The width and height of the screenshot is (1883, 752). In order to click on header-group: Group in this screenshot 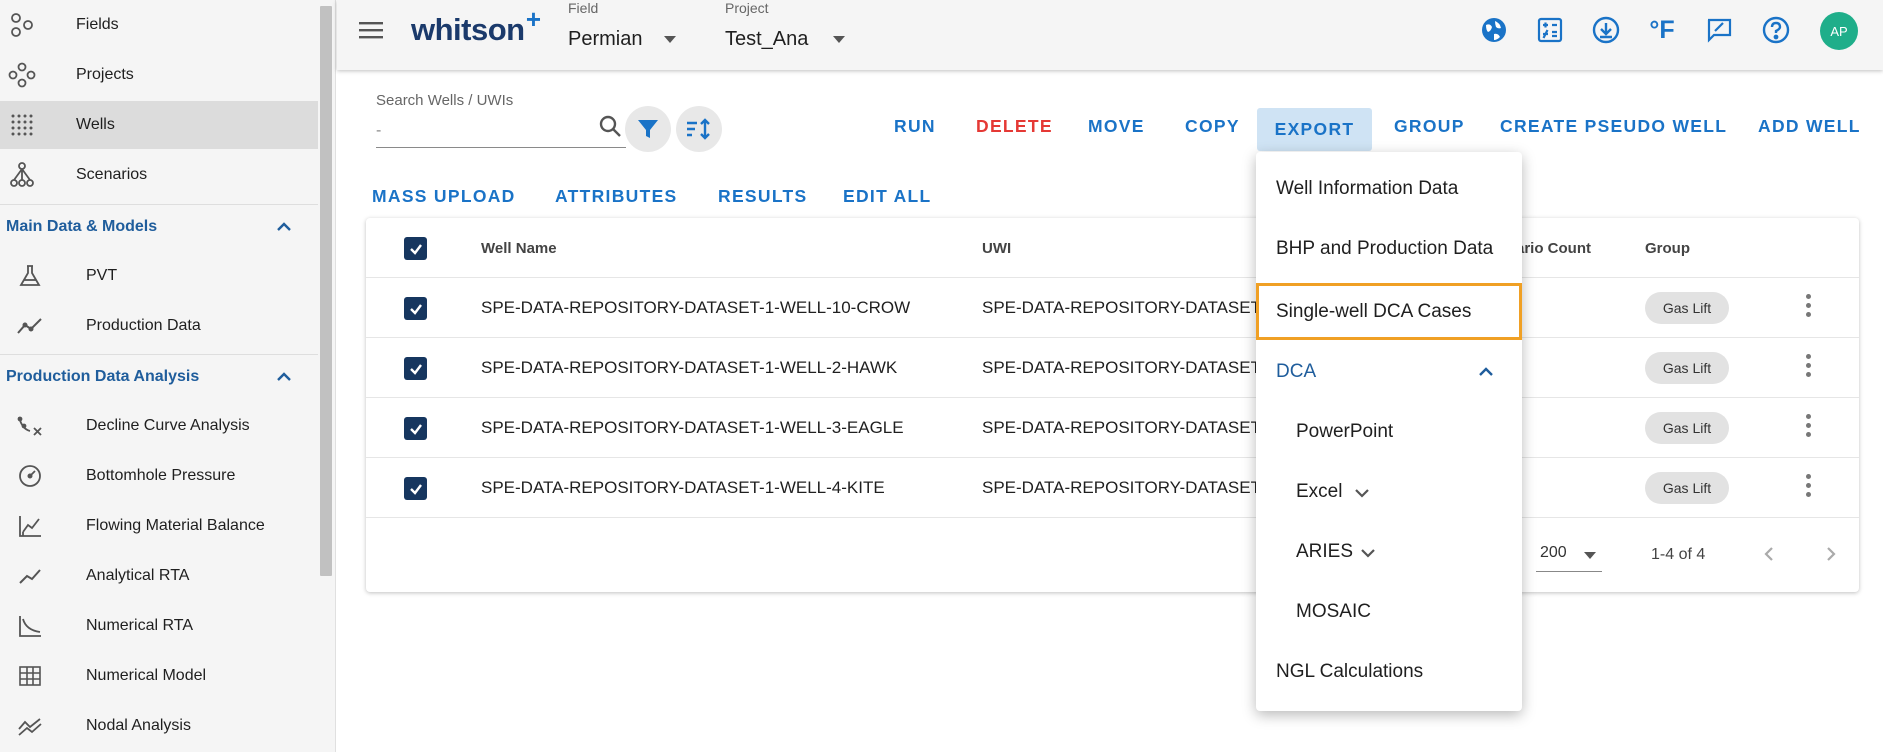, I will do `click(1667, 248)`.